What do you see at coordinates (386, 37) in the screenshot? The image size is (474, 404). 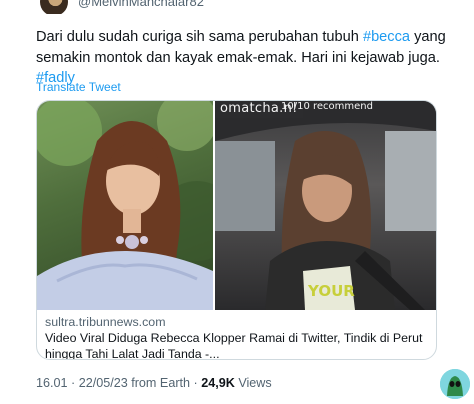 I see `hashtag-becca: #becca` at bounding box center [386, 37].